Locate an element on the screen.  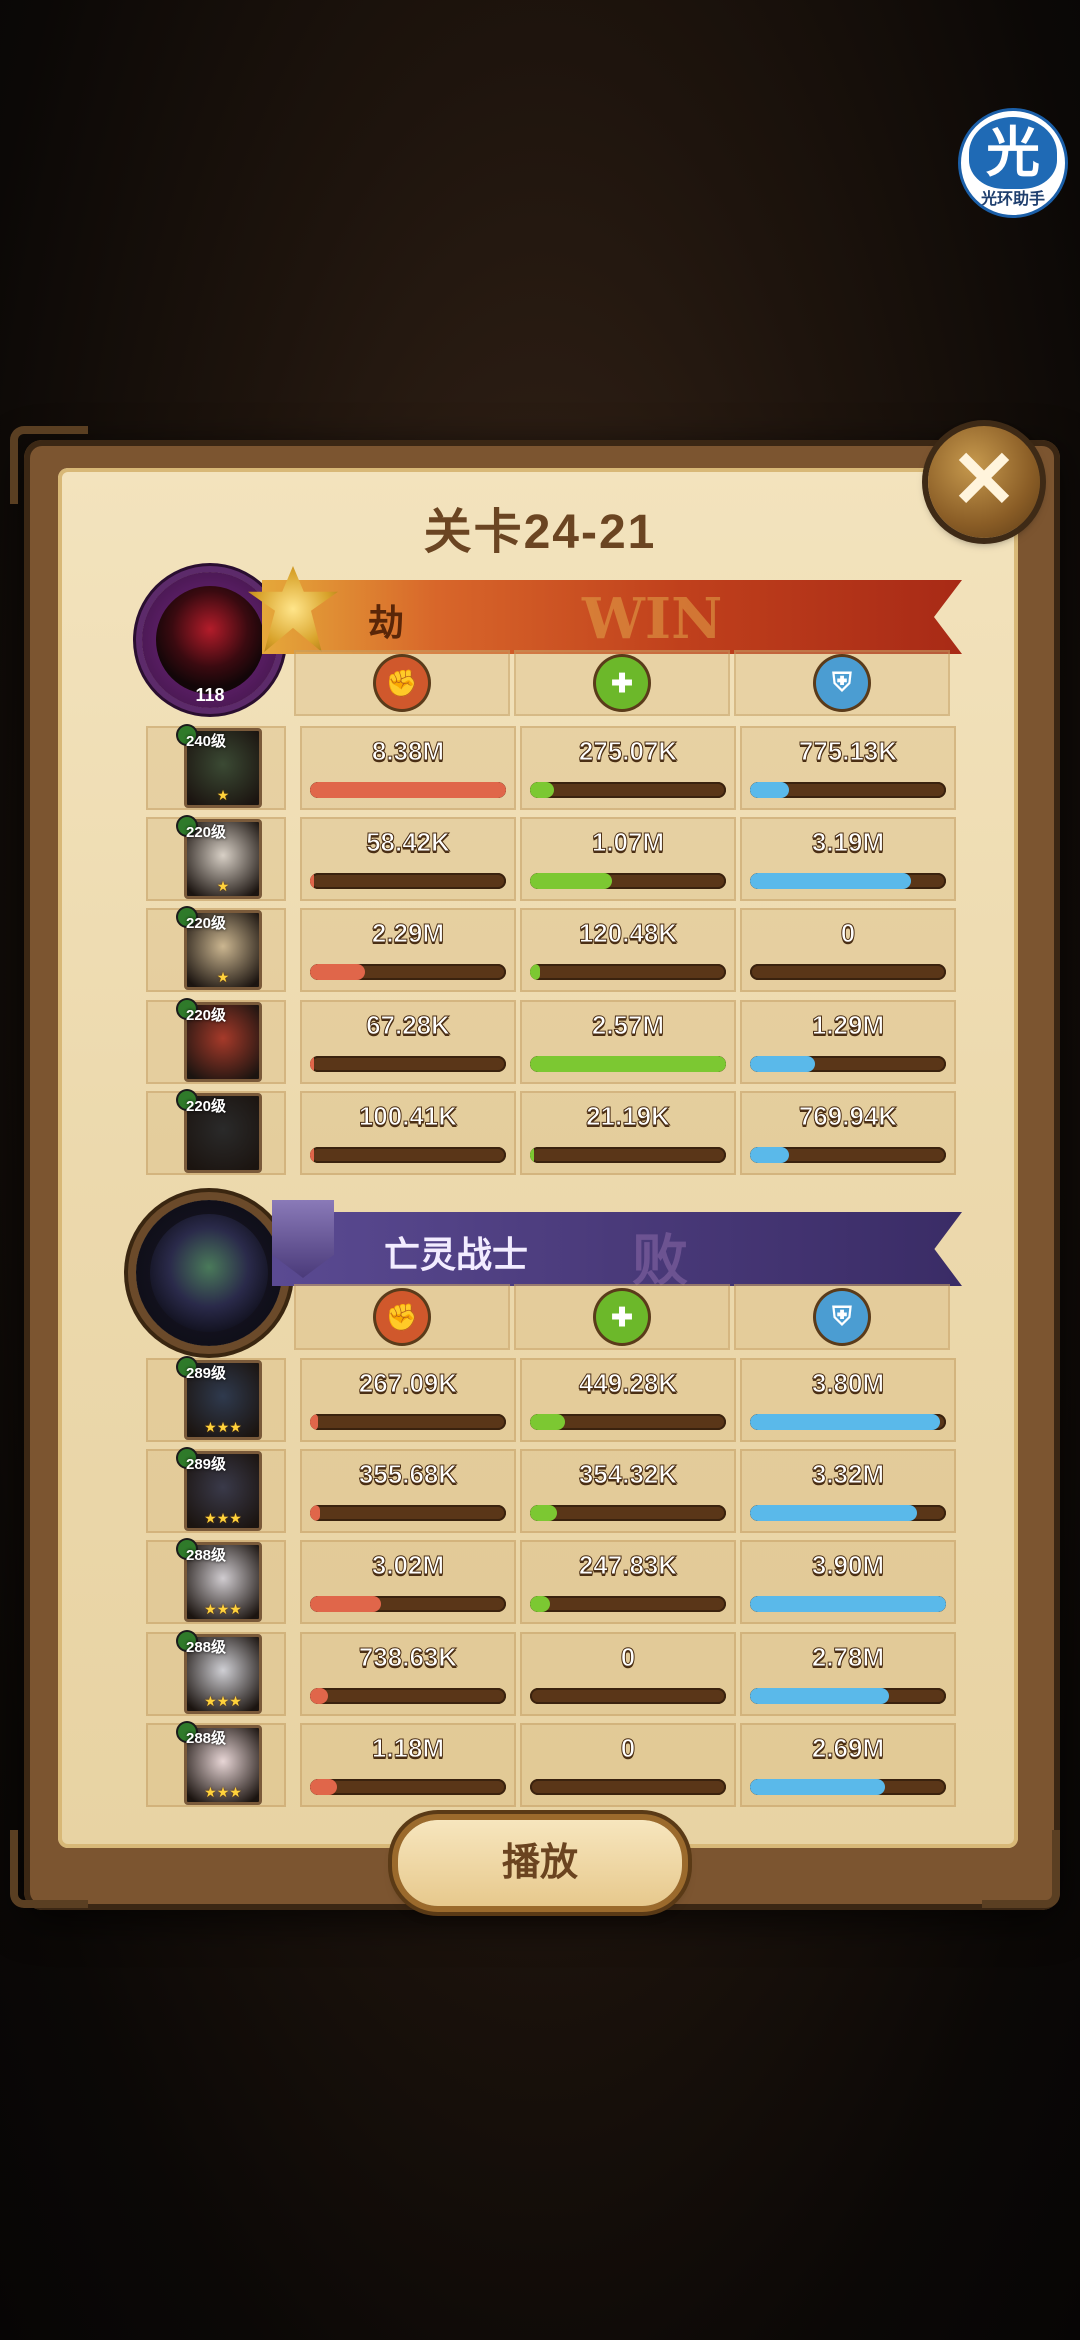
hero-cell: 220级 ★ is located at coordinates (216, 859).